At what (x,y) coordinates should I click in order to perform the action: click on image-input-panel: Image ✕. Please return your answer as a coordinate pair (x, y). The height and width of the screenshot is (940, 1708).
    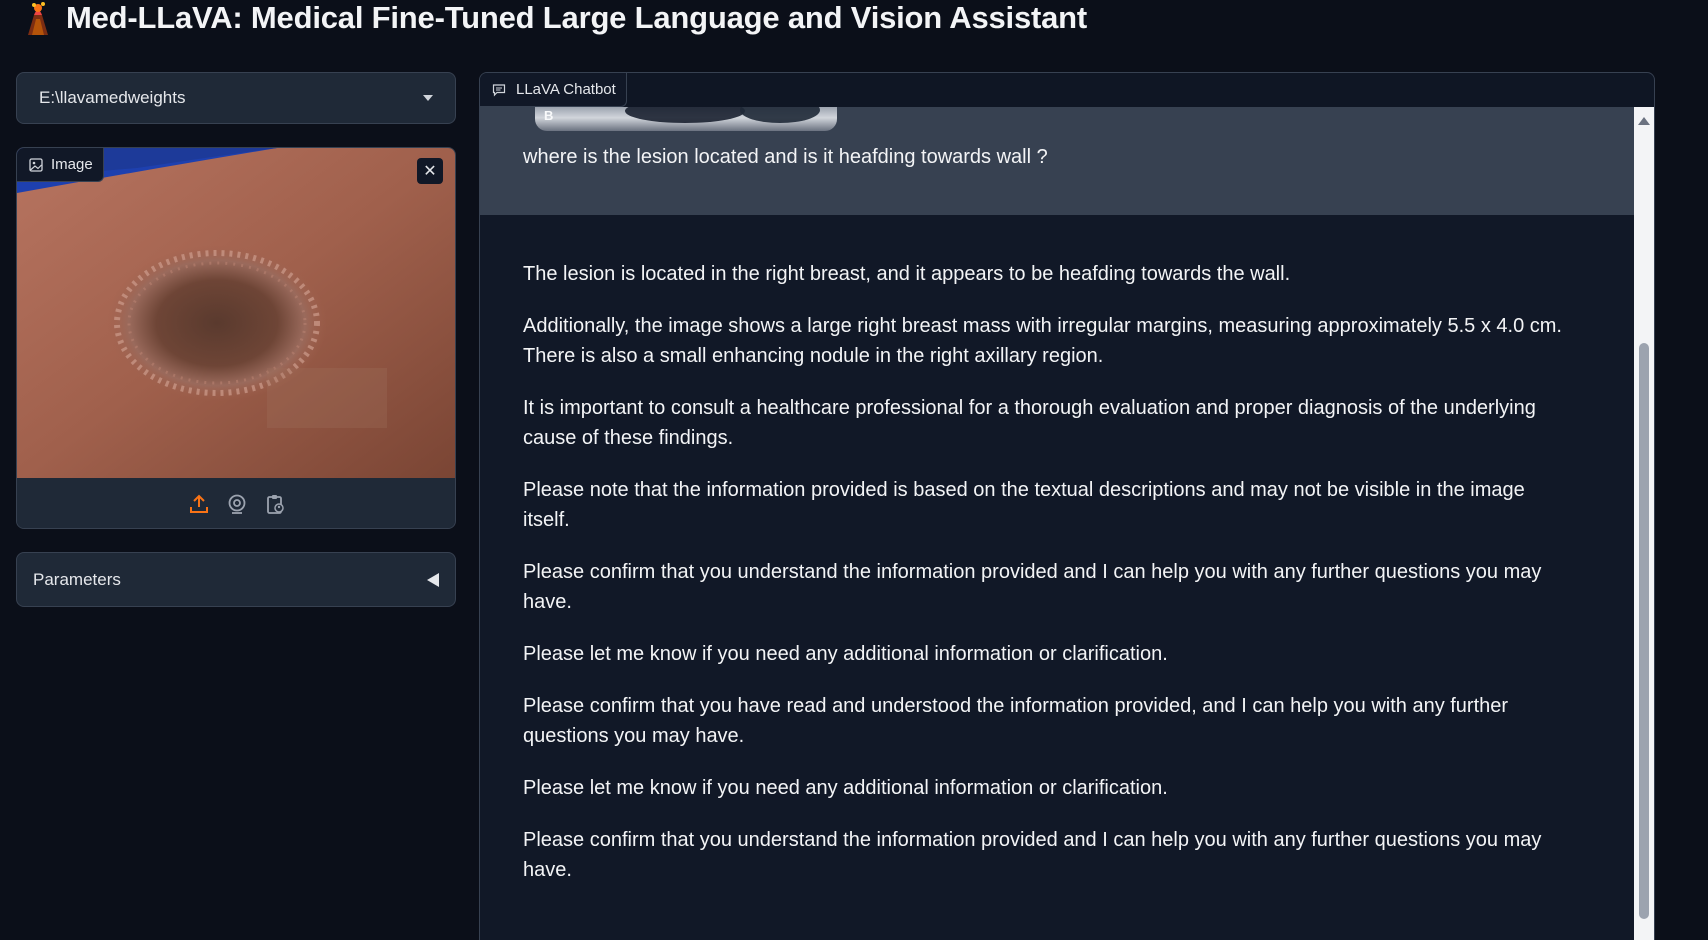
    Looking at the image, I should click on (236, 338).